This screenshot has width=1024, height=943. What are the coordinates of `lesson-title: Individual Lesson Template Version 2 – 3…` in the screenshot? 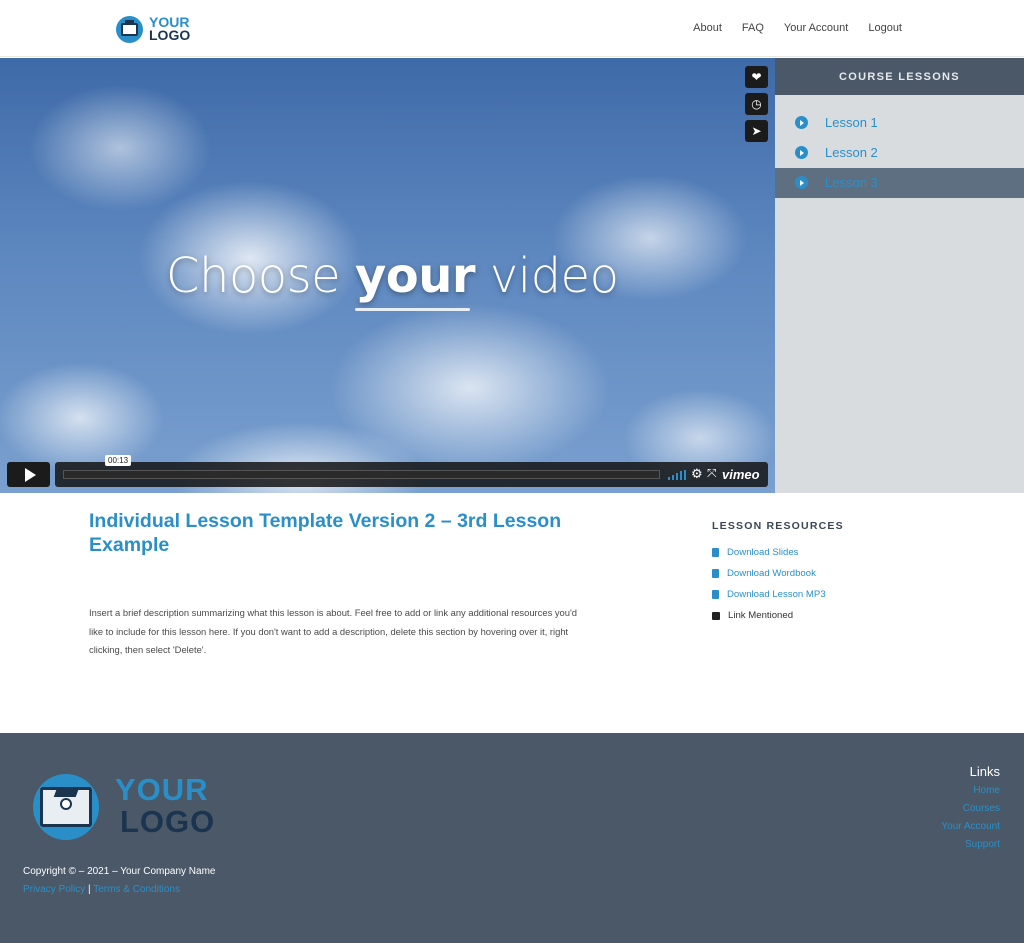 It's located at (325, 533).